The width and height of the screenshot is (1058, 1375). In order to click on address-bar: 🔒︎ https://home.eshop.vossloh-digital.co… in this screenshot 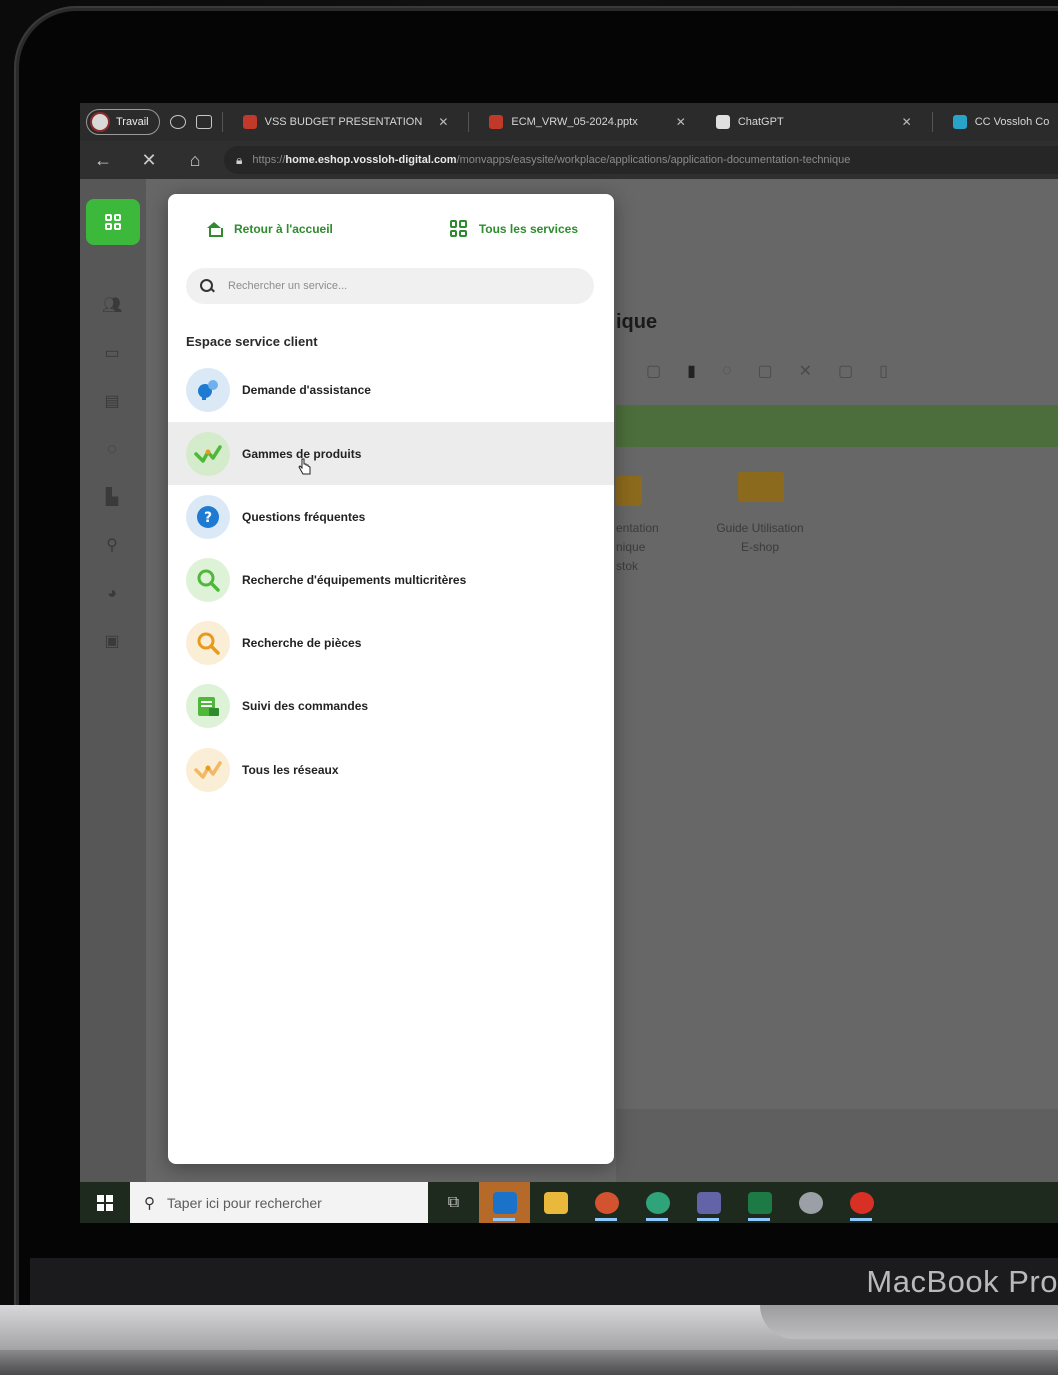, I will do `click(641, 160)`.